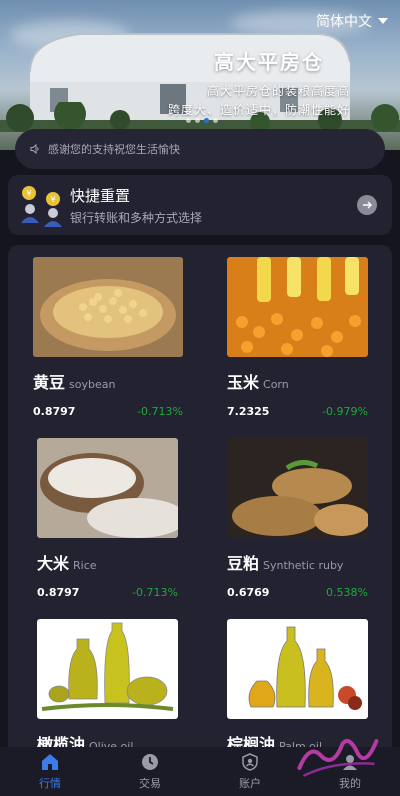 The height and width of the screenshot is (796, 400). What do you see at coordinates (107, 488) in the screenshot?
I see `rice-image` at bounding box center [107, 488].